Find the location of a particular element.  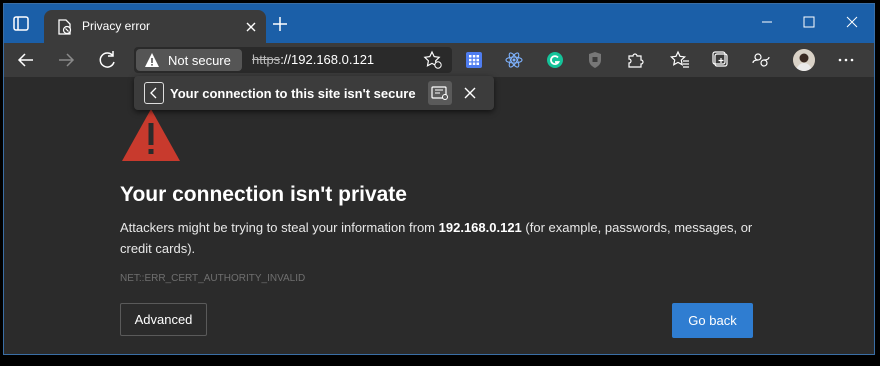

react-extension-icon is located at coordinates (514, 60).